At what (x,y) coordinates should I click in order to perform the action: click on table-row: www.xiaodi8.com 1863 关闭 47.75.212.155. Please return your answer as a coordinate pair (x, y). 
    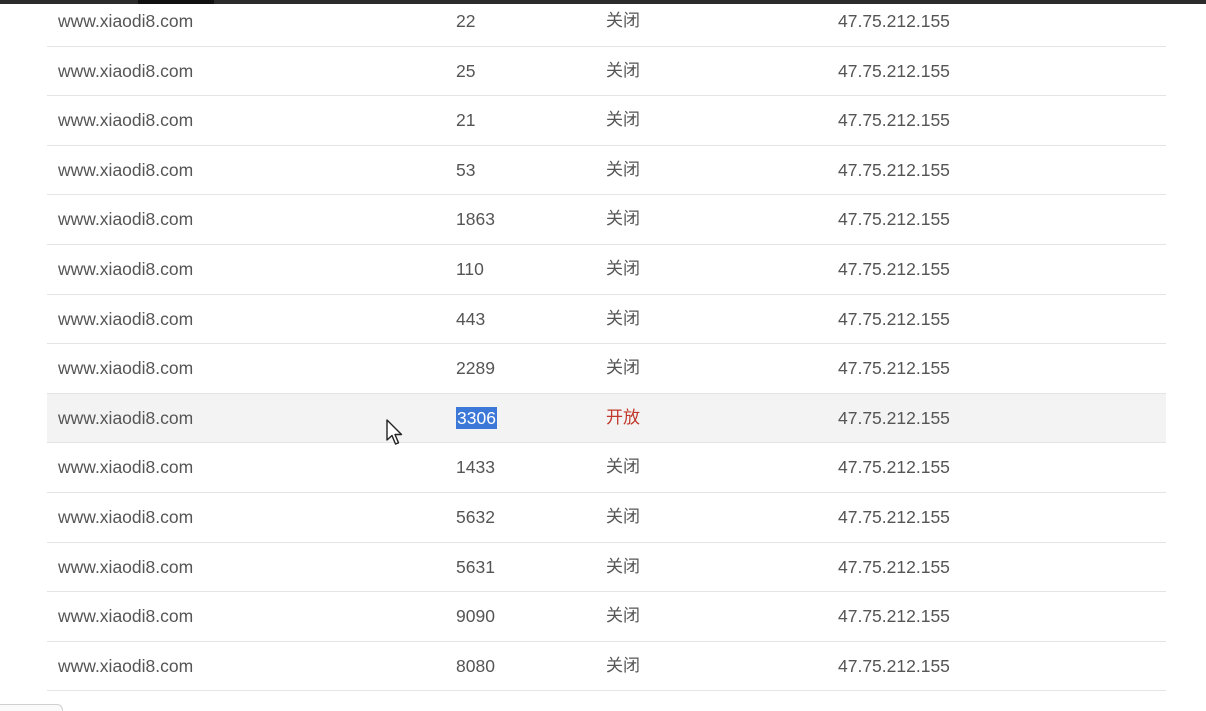
    Looking at the image, I should click on (606, 220).